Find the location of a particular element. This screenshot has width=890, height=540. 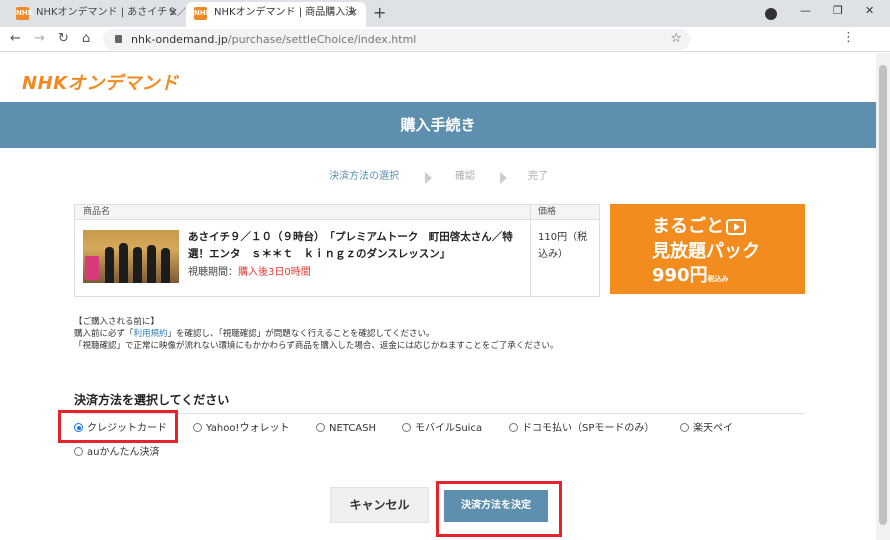

unlimited-pack-banner: まるごと 見放題パック 990円税込み is located at coordinates (707, 249).